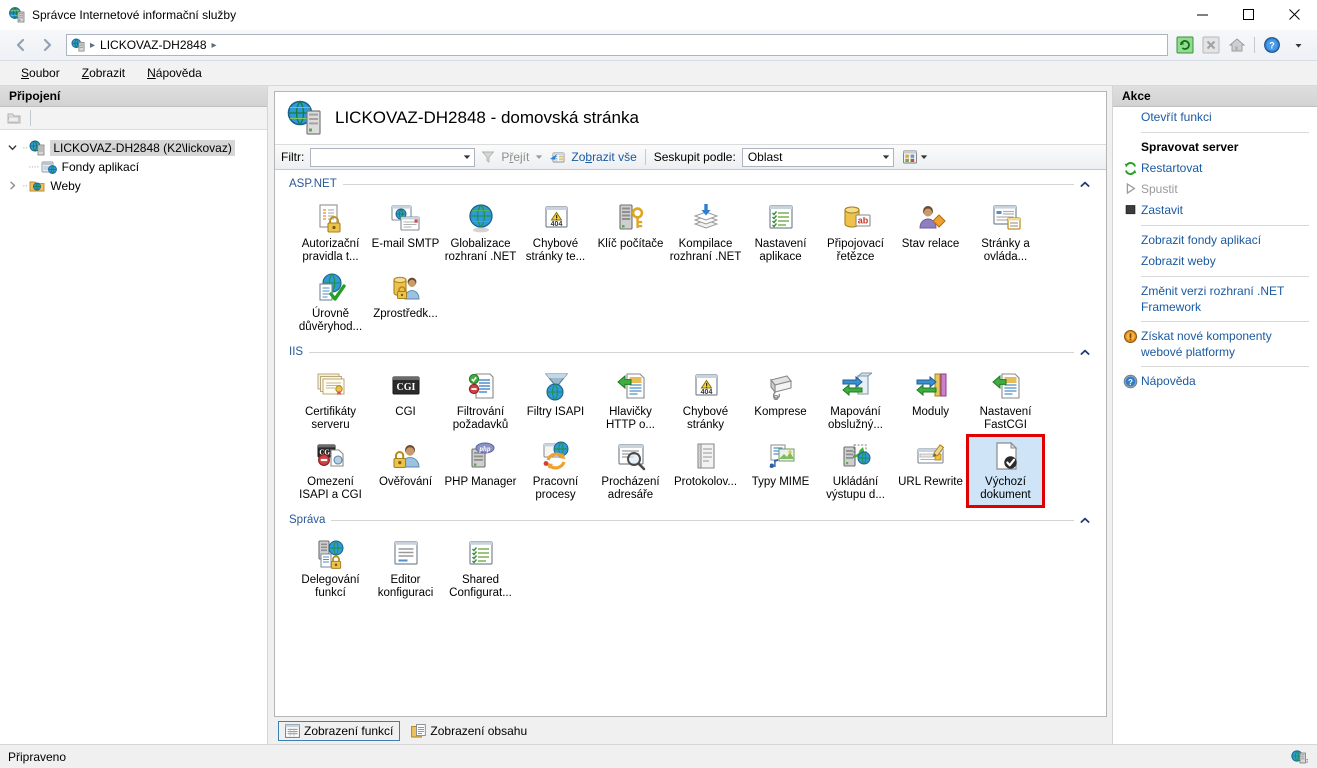  What do you see at coordinates (630, 471) in the screenshot?
I see `tile-directory-browsing: Procházení adresáře` at bounding box center [630, 471].